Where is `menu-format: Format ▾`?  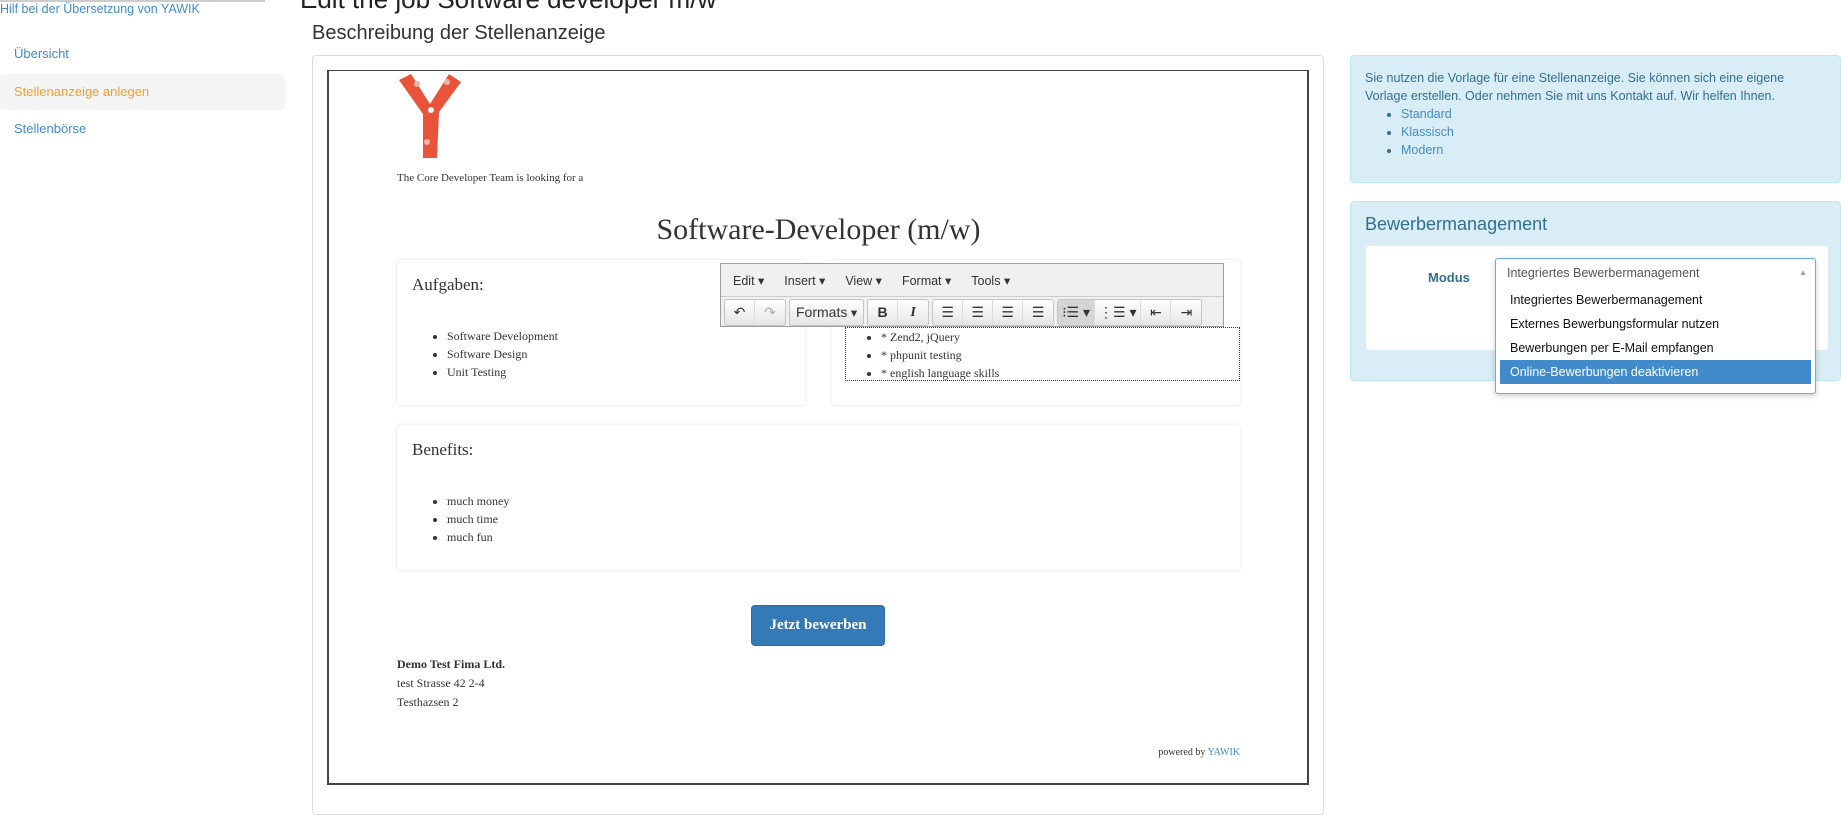 menu-format: Format ▾ is located at coordinates (926, 280).